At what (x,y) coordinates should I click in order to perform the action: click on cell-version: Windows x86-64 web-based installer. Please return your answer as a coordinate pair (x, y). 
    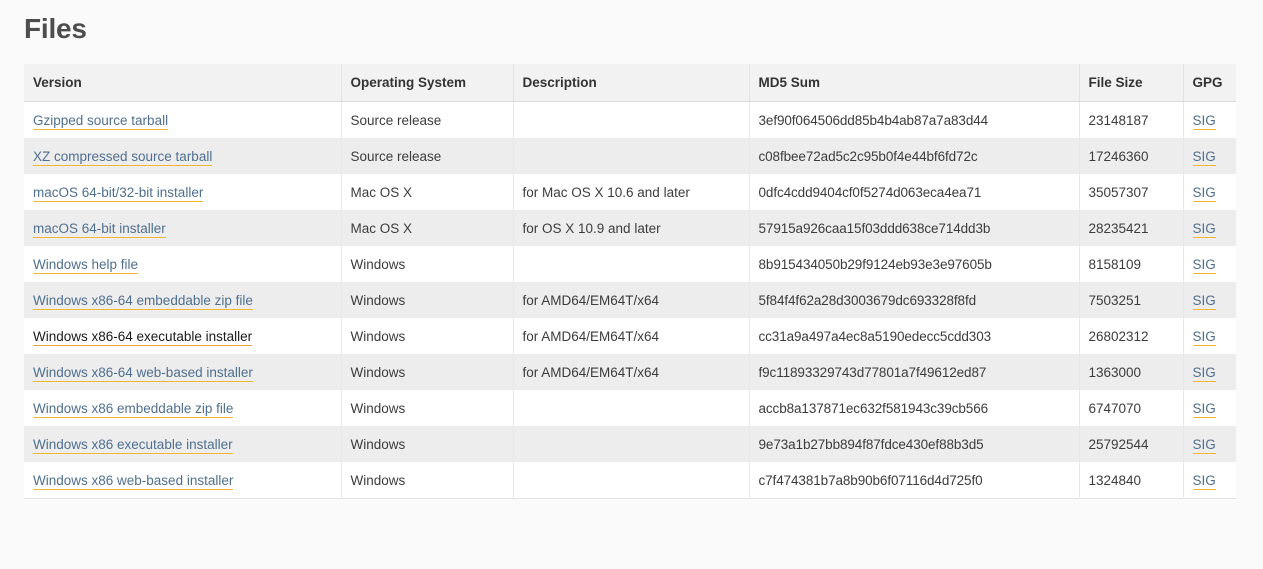
    Looking at the image, I should click on (183, 372).